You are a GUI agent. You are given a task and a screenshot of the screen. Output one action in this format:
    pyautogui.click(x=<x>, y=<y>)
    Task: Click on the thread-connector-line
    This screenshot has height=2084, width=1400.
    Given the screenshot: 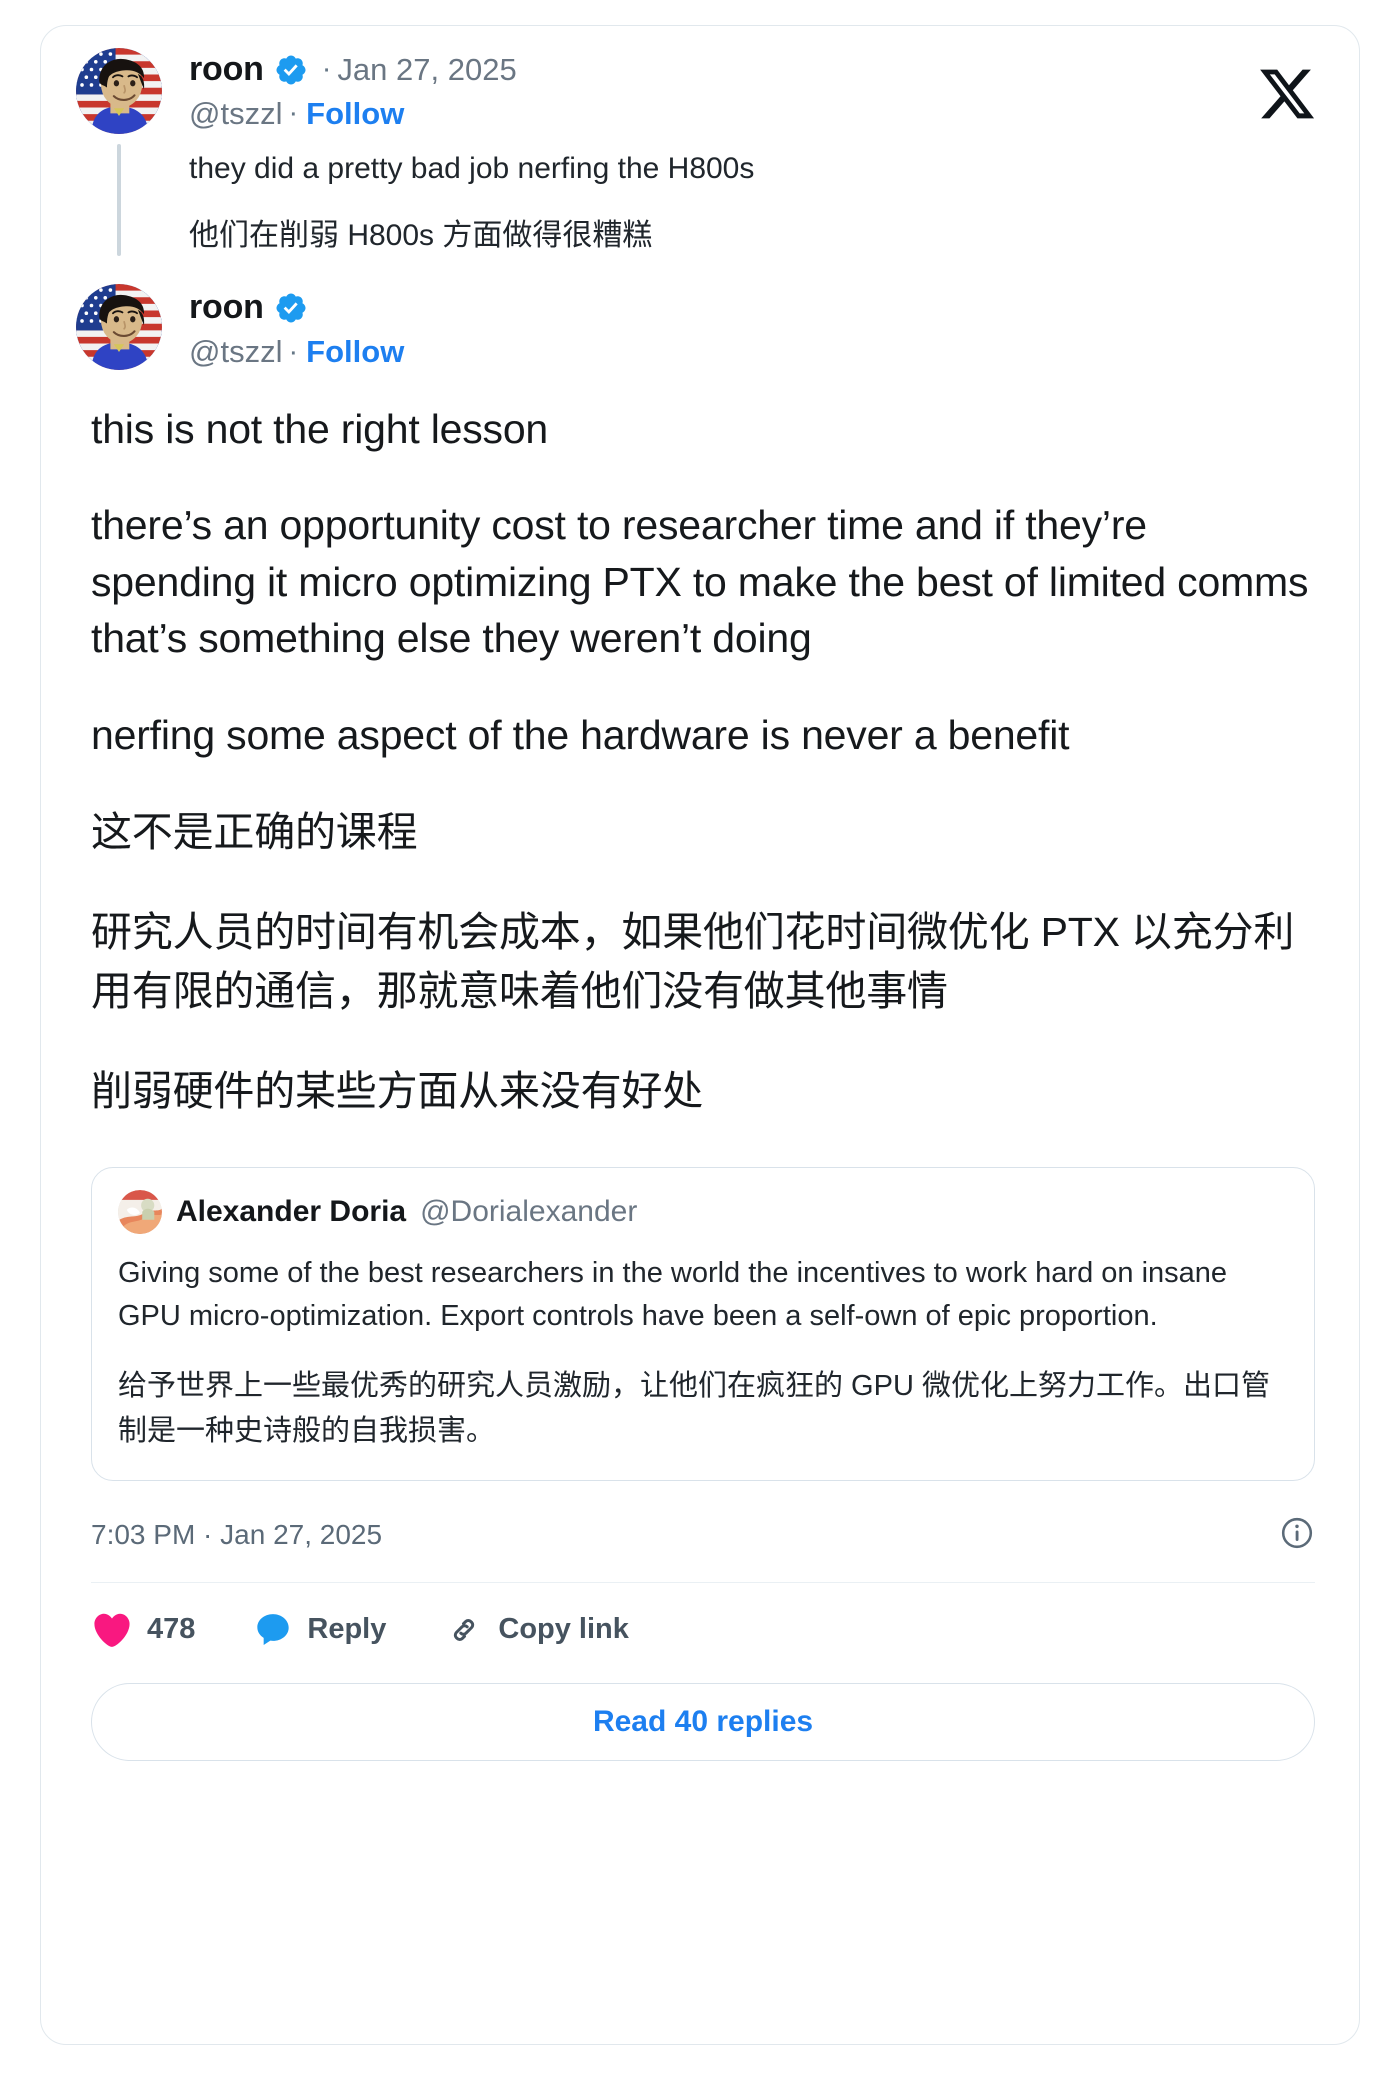 What is the action you would take?
    pyautogui.click(x=119, y=200)
    